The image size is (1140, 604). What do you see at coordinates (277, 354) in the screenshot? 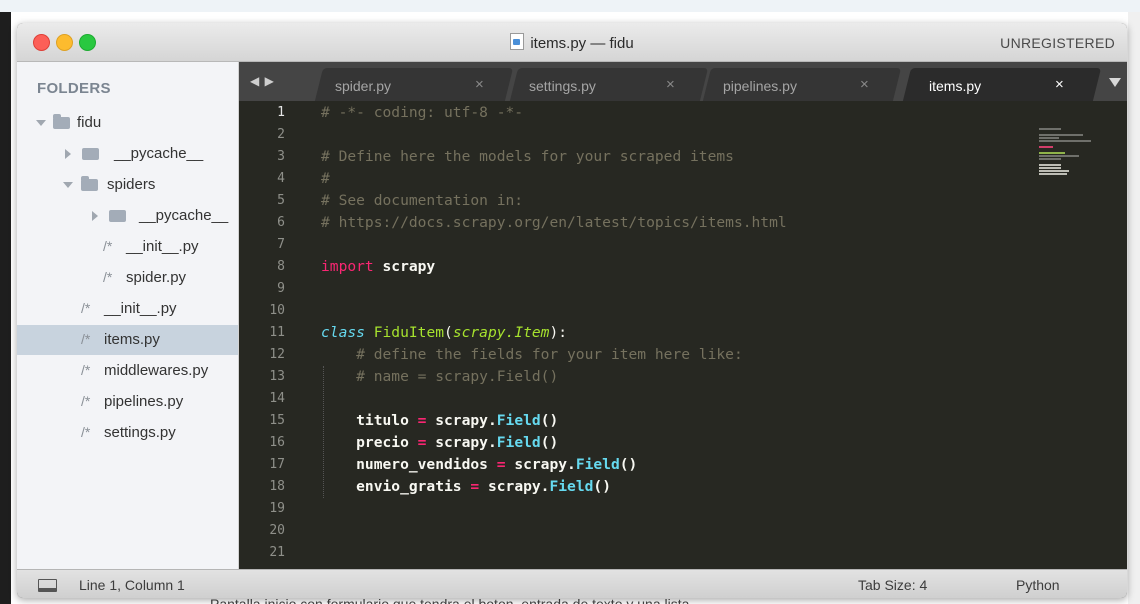
I see `line-number: 12` at bounding box center [277, 354].